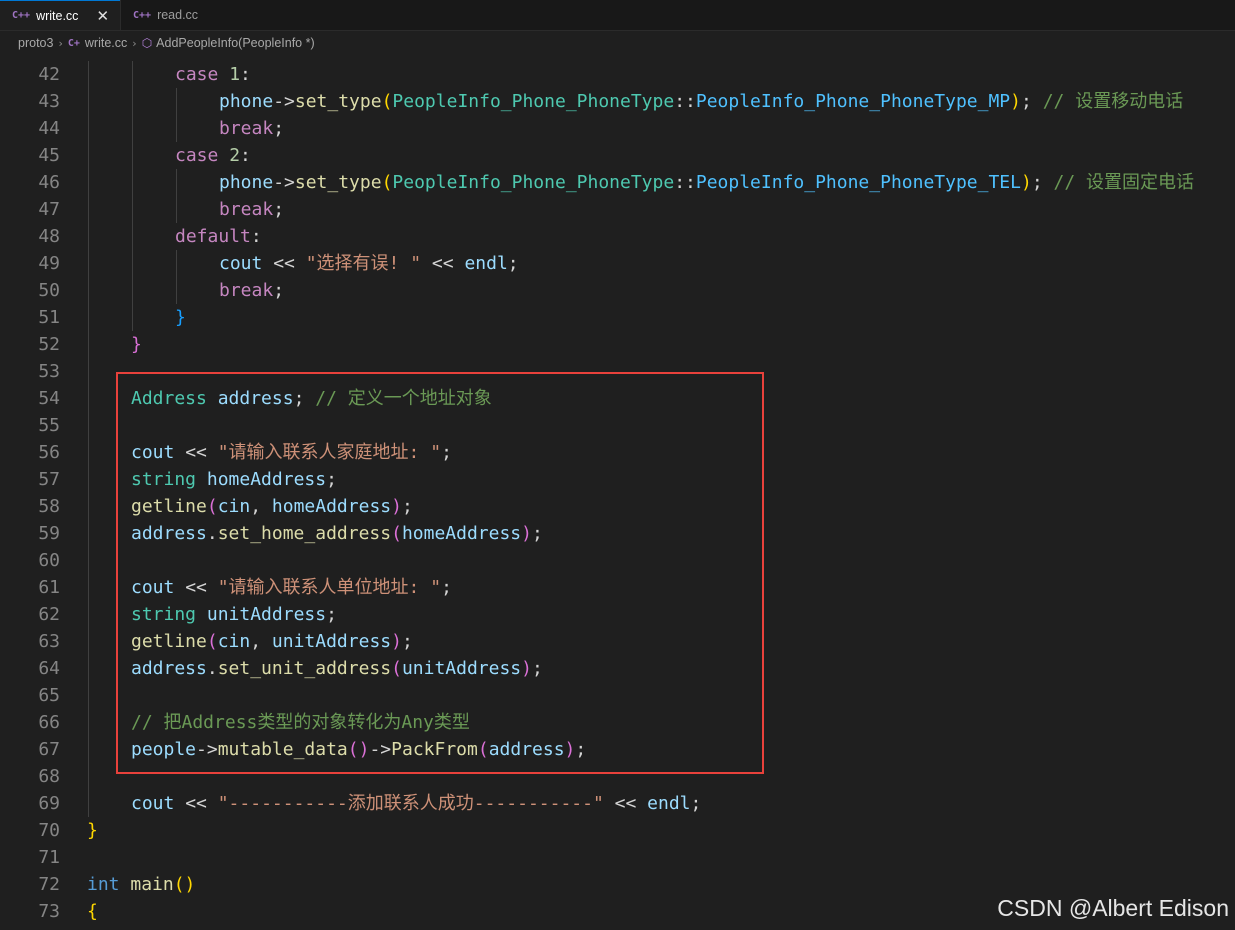 This screenshot has width=1235, height=930. I want to click on cpp-file-icon: C+, so click(73, 43).